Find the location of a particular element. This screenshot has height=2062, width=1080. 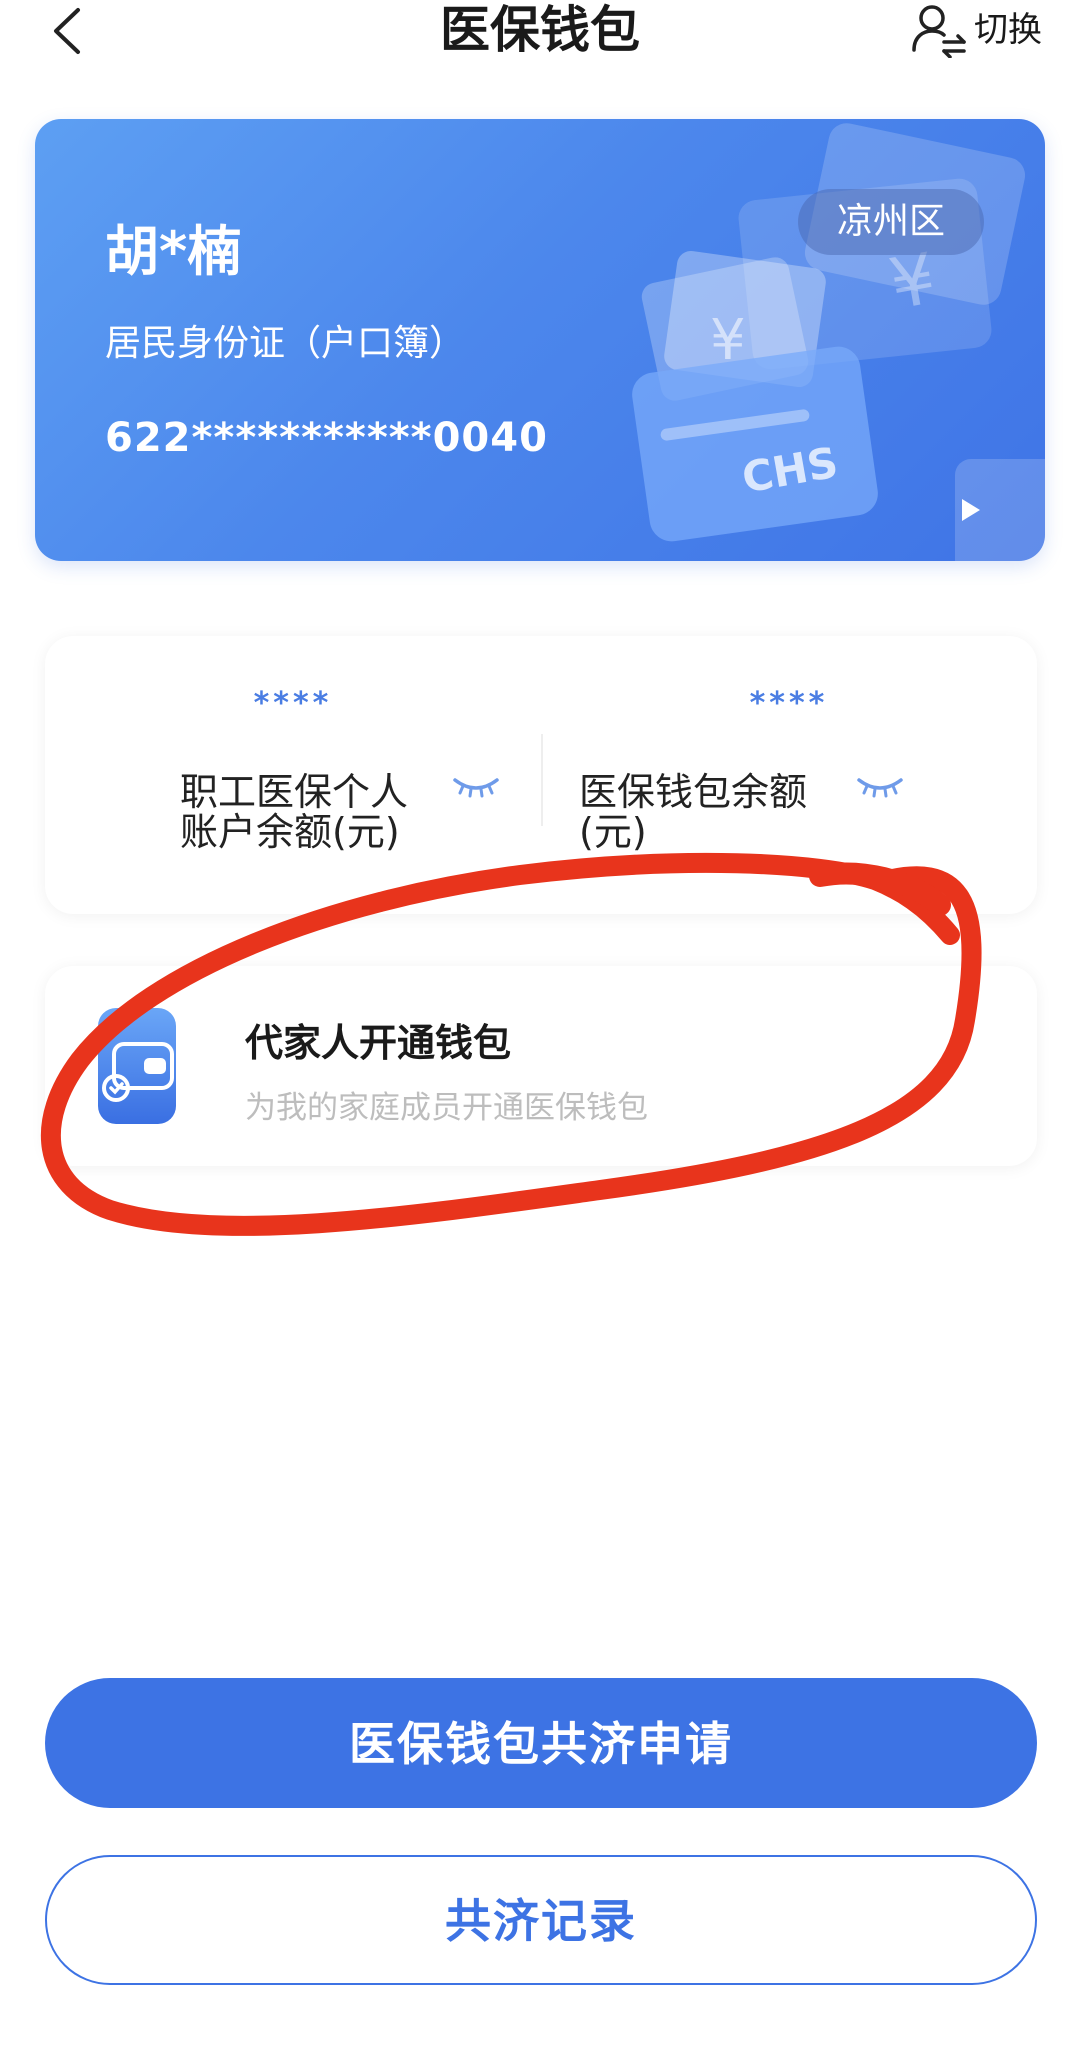

mutual-aid-records-button: 共济记录 is located at coordinates (541, 1920).